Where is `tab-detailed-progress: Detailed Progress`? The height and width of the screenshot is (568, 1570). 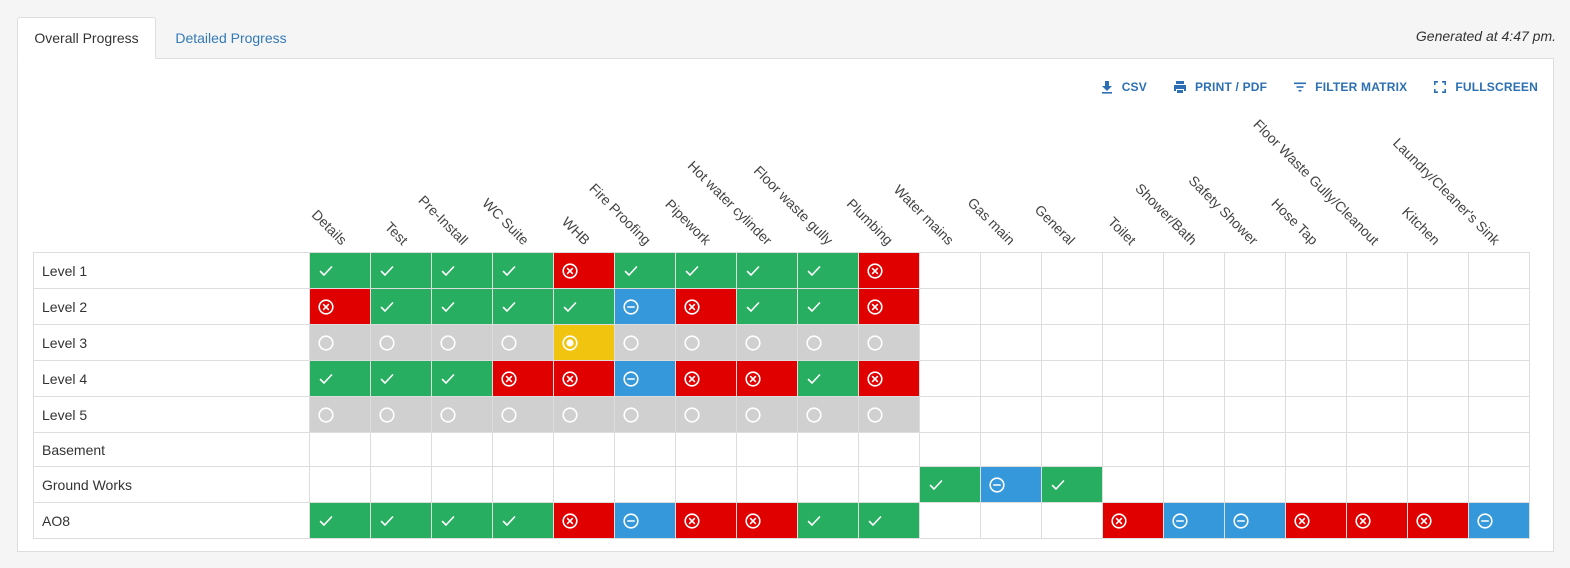
tab-detailed-progress: Detailed Progress is located at coordinates (231, 38).